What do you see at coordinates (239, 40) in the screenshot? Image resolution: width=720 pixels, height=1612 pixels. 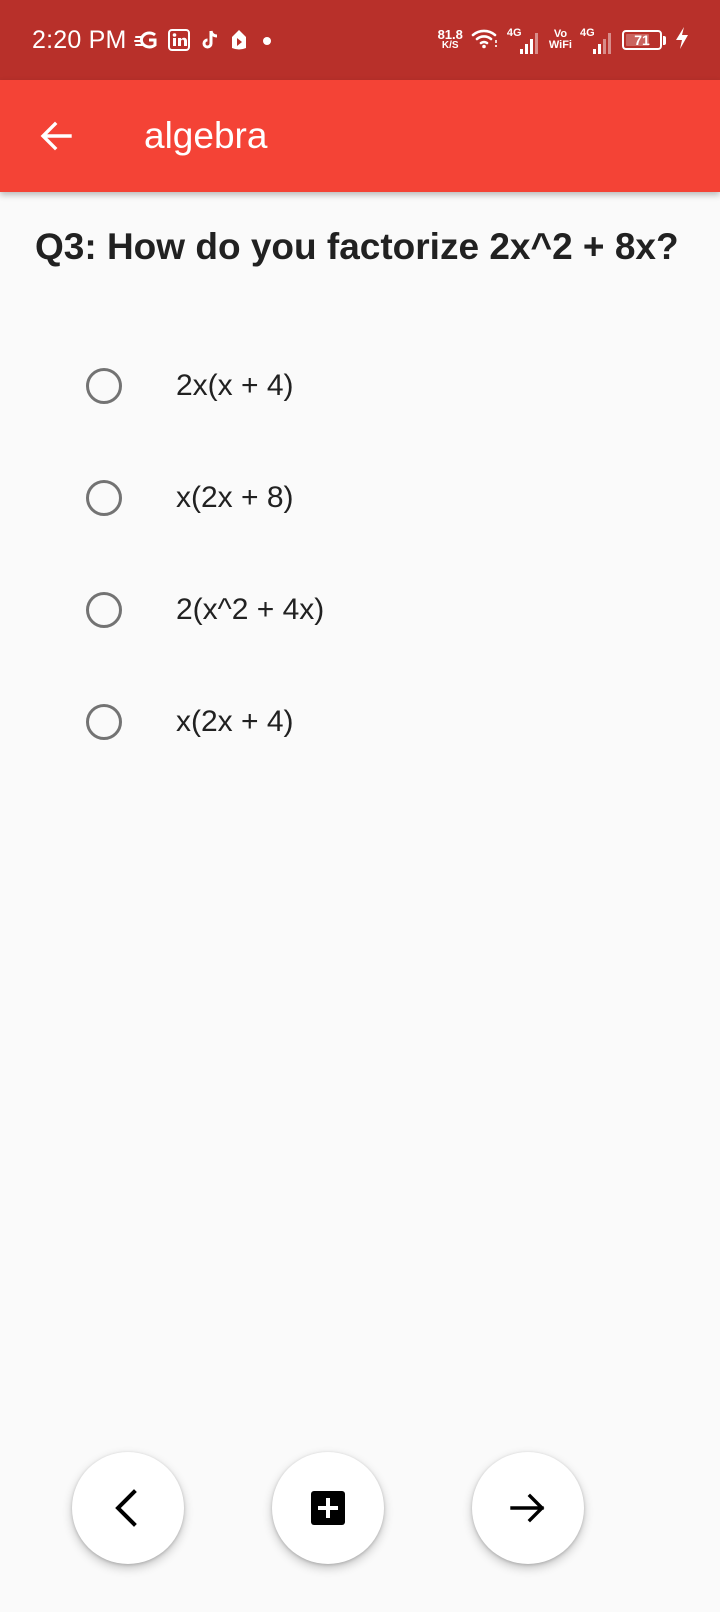 I see `app-icon` at bounding box center [239, 40].